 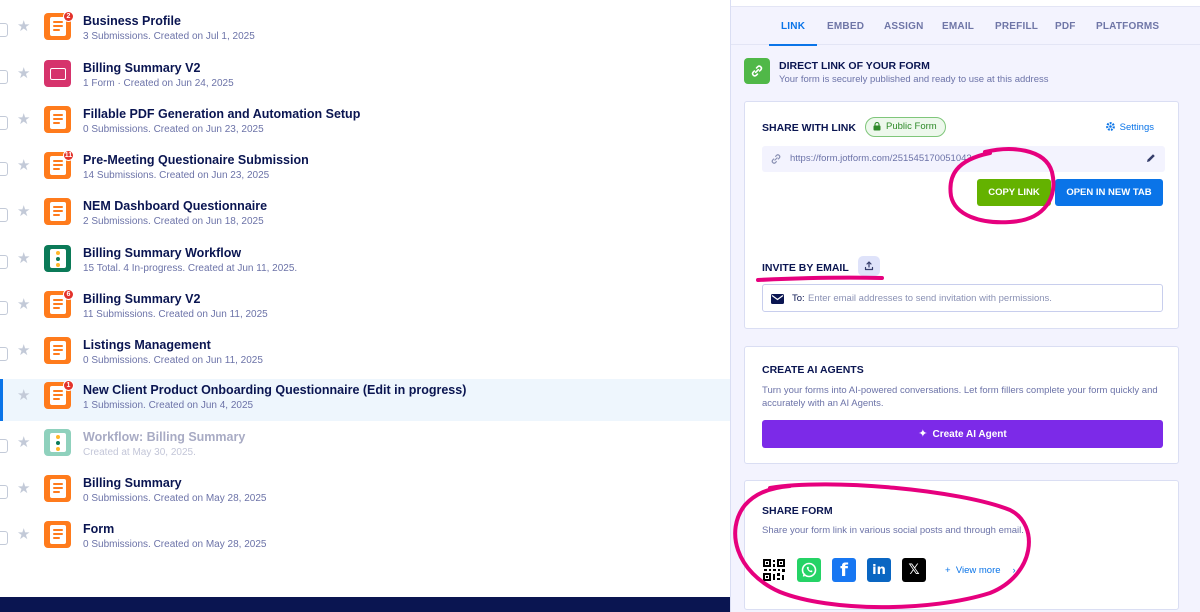 What do you see at coordinates (196, 160) in the screenshot?
I see `form-title: Pre-Meeting Questionaire Submission` at bounding box center [196, 160].